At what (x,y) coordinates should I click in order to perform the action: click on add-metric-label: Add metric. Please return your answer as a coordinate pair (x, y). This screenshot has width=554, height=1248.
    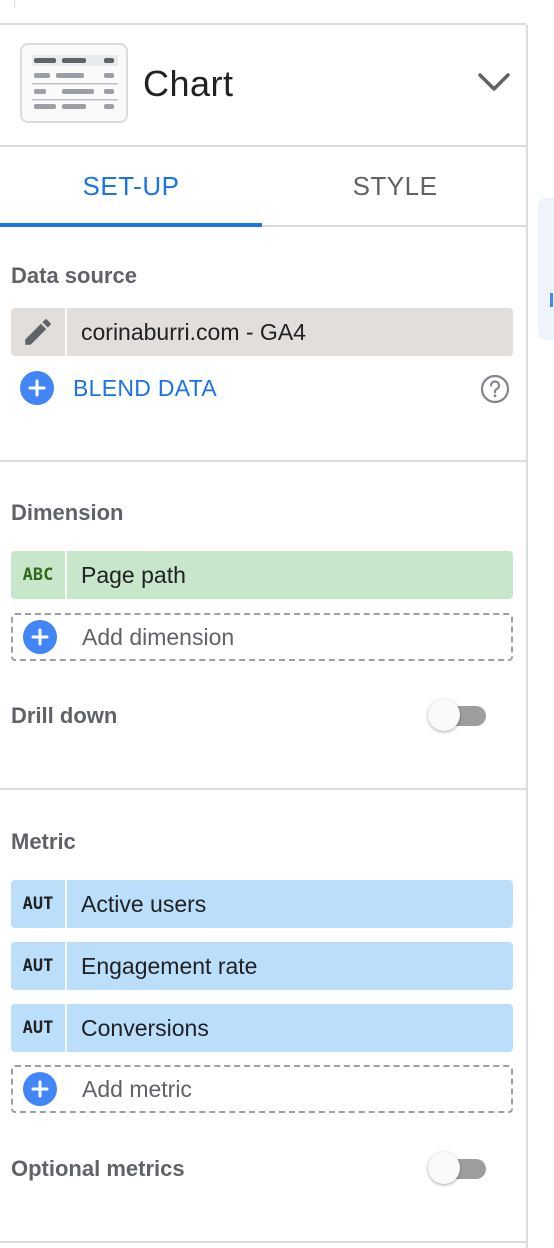
    Looking at the image, I should click on (137, 1088).